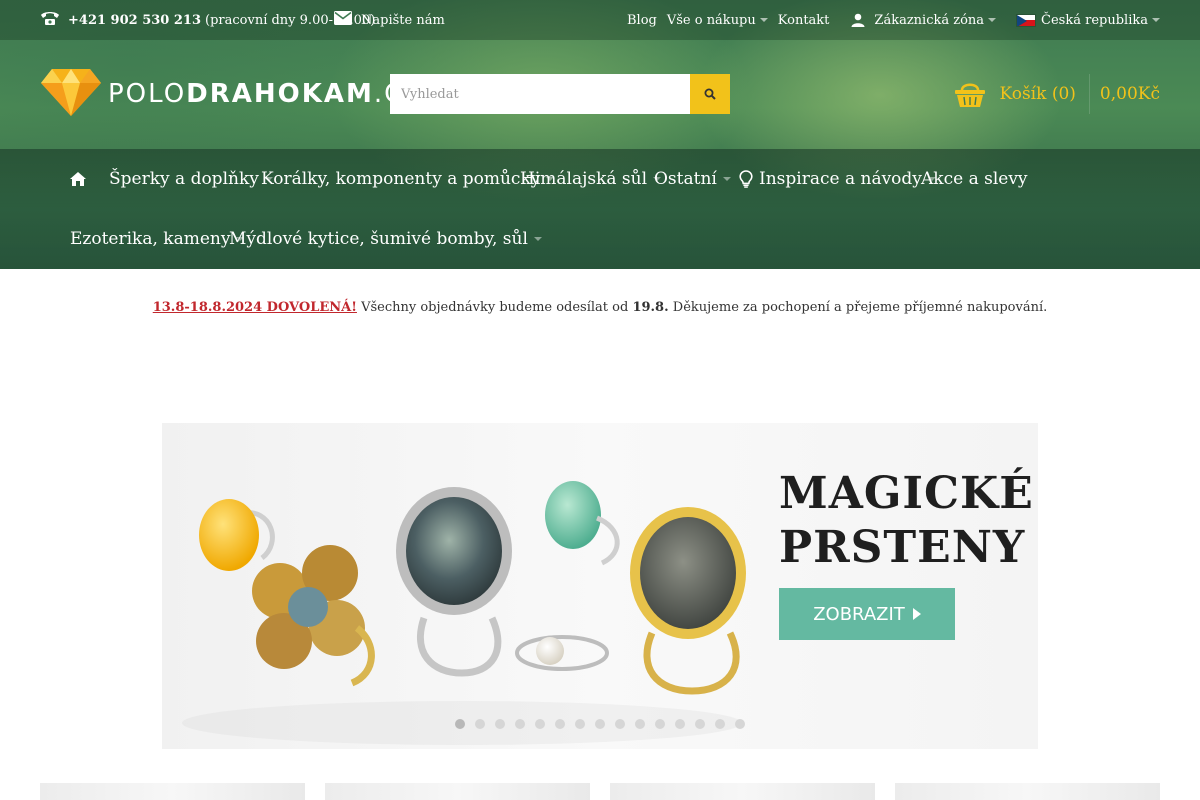 This screenshot has height=800, width=1200. I want to click on home-icon, so click(78, 179).